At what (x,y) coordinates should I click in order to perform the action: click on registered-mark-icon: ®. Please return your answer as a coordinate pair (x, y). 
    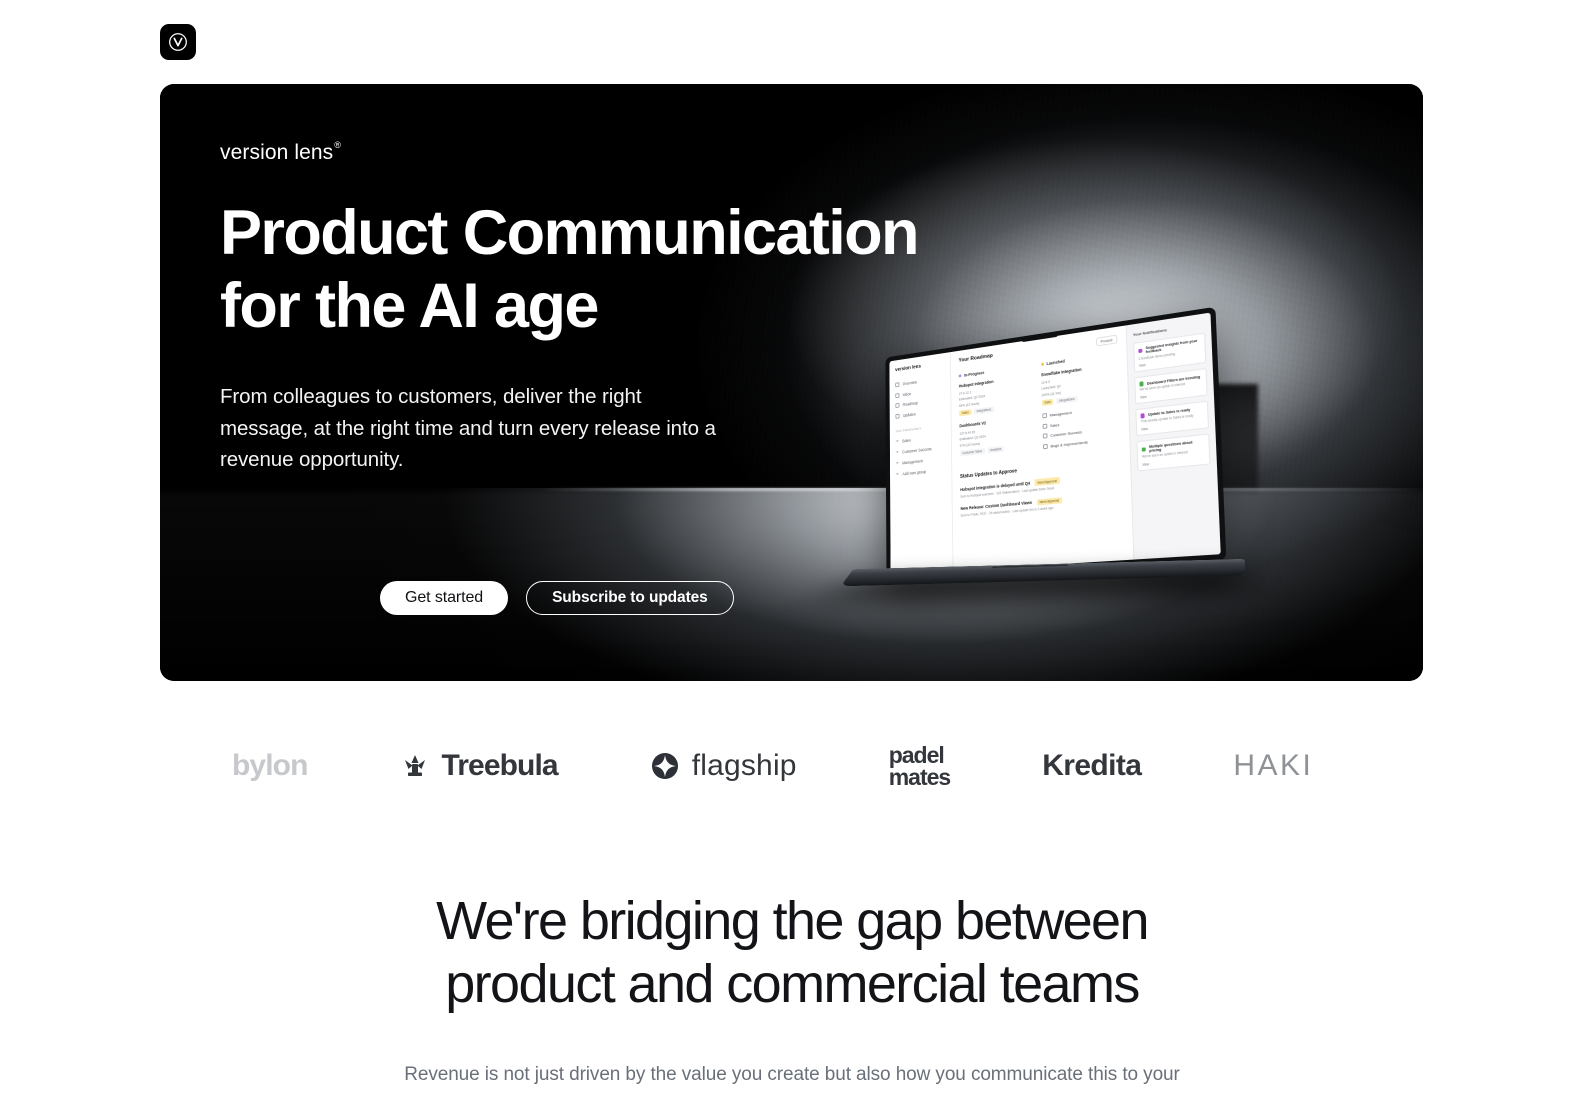
    Looking at the image, I should click on (337, 145).